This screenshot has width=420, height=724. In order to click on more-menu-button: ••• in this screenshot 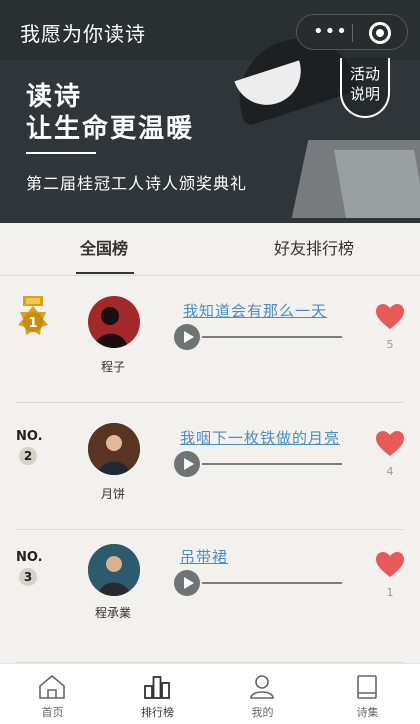, I will do `click(330, 32)`.